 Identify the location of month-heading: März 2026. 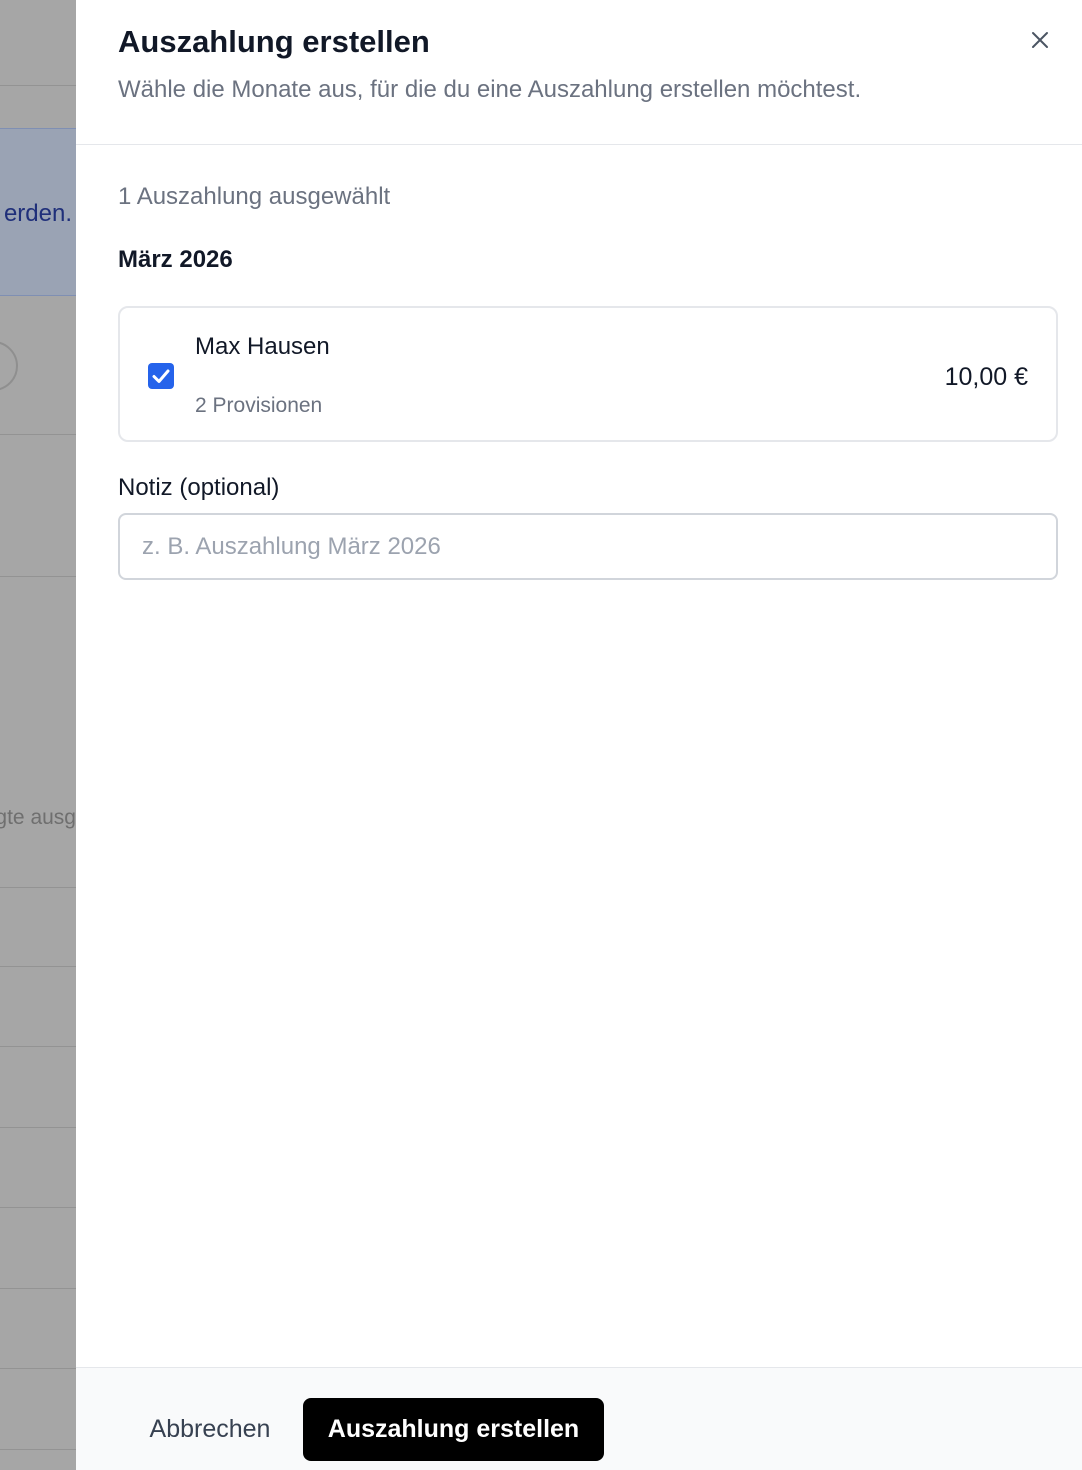
(175, 259).